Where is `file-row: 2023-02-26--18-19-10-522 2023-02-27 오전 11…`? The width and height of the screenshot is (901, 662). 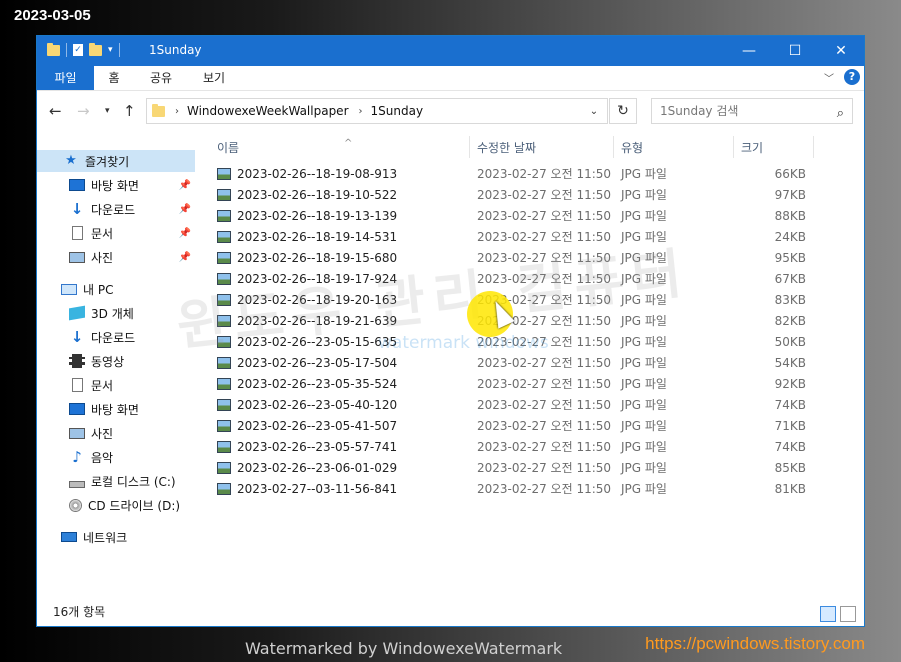
file-row: 2023-02-26--18-19-10-522 2023-02-27 오전 11… is located at coordinates (507, 195).